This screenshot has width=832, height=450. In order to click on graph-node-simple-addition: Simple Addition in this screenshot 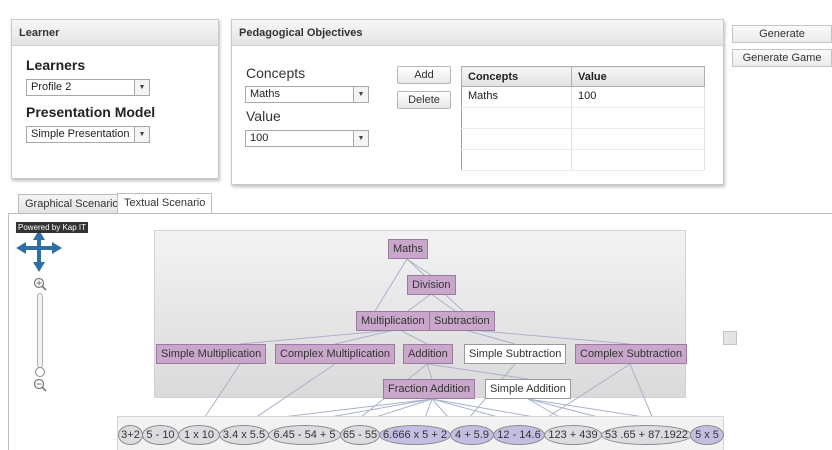, I will do `click(528, 389)`.